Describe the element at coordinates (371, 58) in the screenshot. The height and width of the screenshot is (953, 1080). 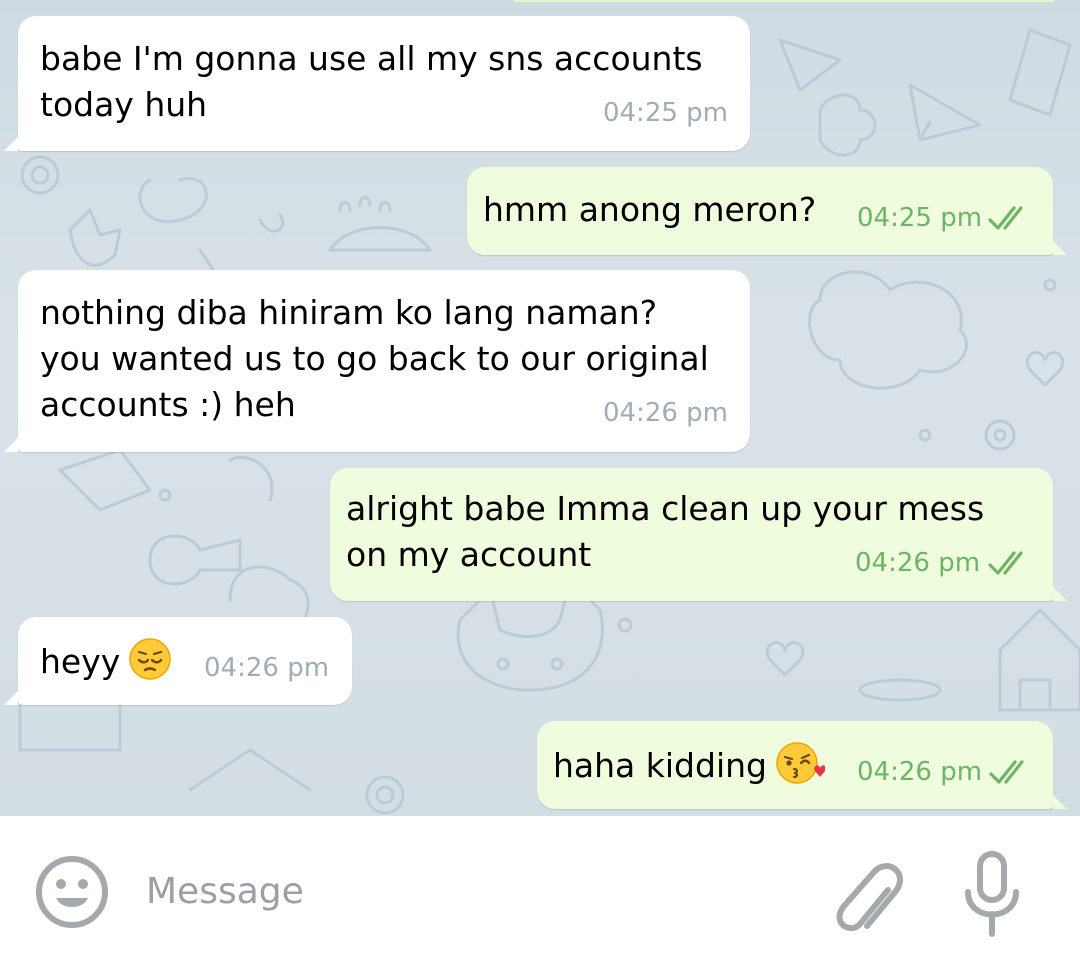
I see `message-text-line: babe I'm gonna use all my sns accounts` at that location.